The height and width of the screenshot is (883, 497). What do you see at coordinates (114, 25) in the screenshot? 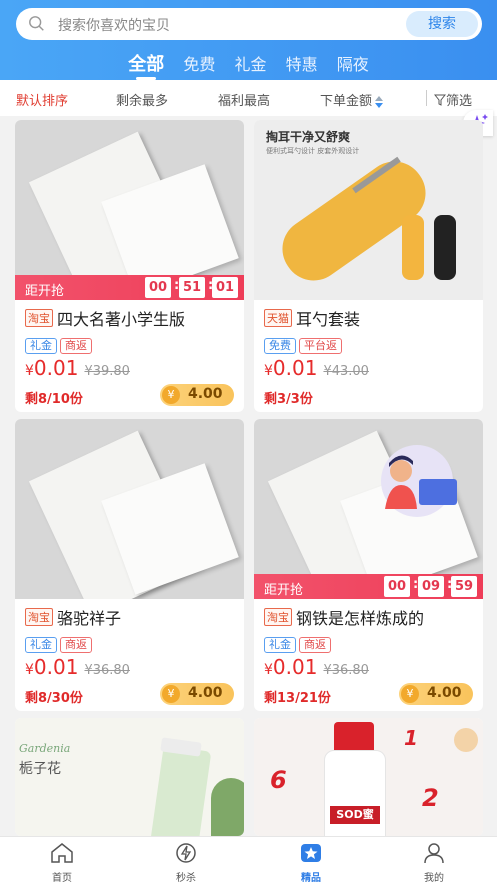
I see `search-input: 搜索你喜欢的宝贝` at bounding box center [114, 25].